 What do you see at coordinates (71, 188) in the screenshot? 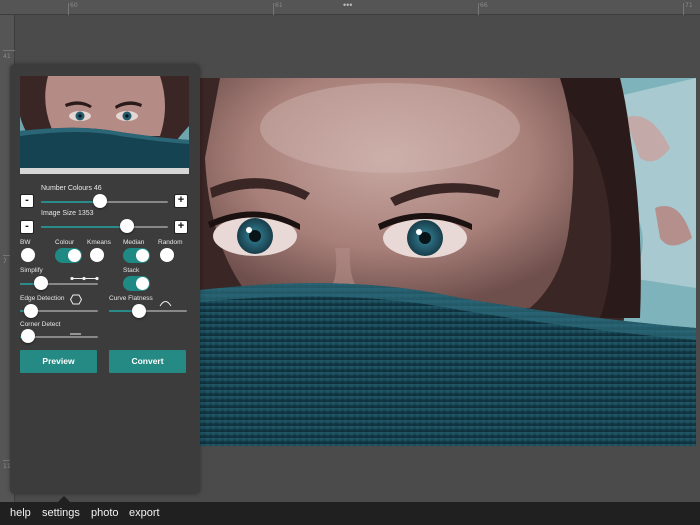
I see `number-colours-label: Number Colours 46` at bounding box center [71, 188].